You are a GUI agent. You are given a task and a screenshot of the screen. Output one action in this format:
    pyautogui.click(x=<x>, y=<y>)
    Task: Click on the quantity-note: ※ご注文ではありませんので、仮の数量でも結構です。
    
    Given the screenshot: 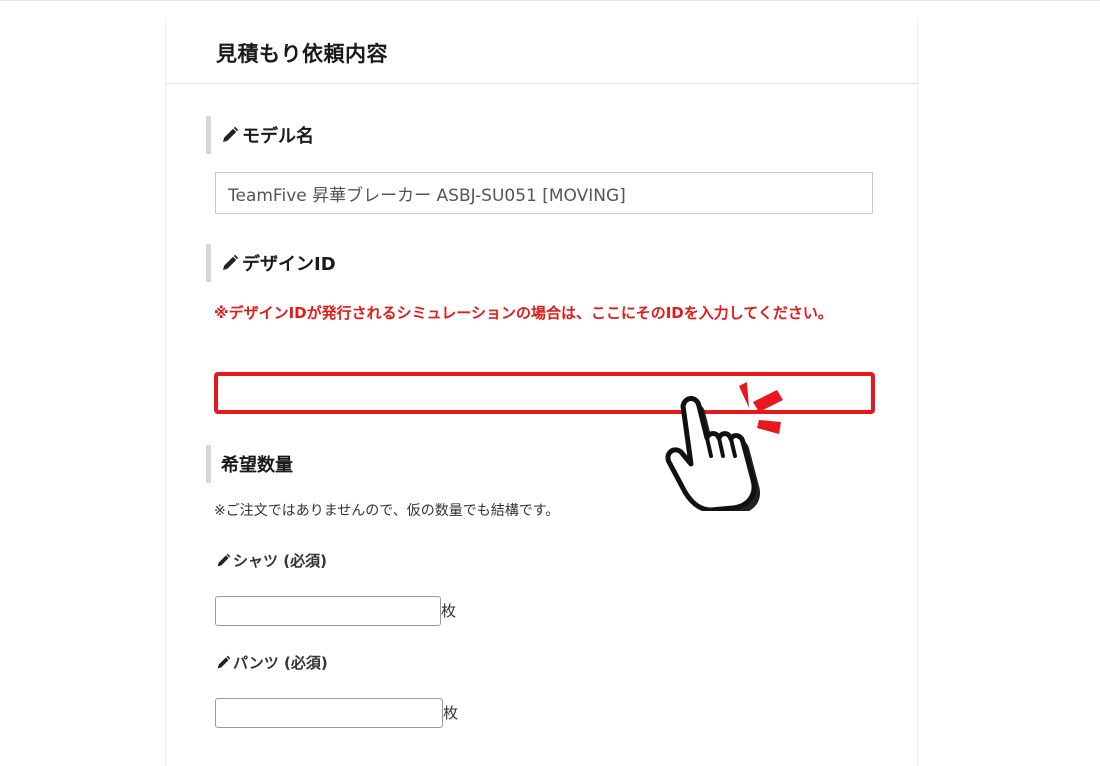 What is the action you would take?
    pyautogui.click(x=387, y=511)
    